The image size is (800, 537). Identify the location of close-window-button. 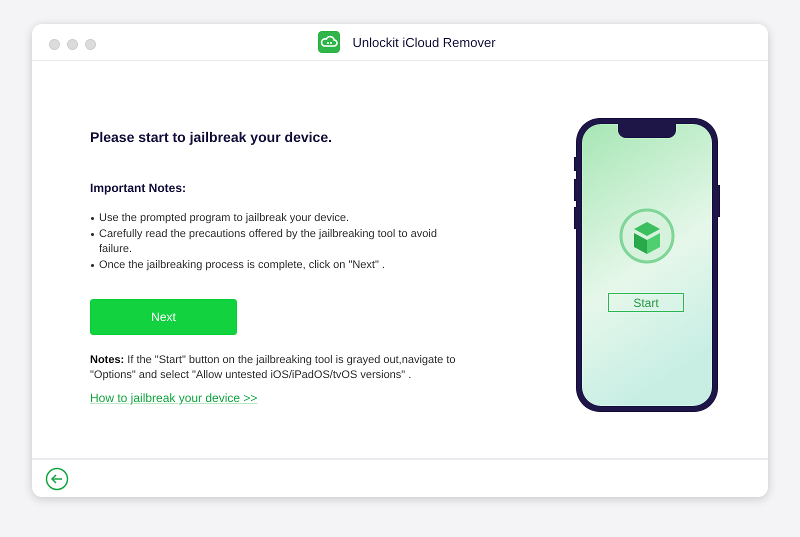
(54, 44).